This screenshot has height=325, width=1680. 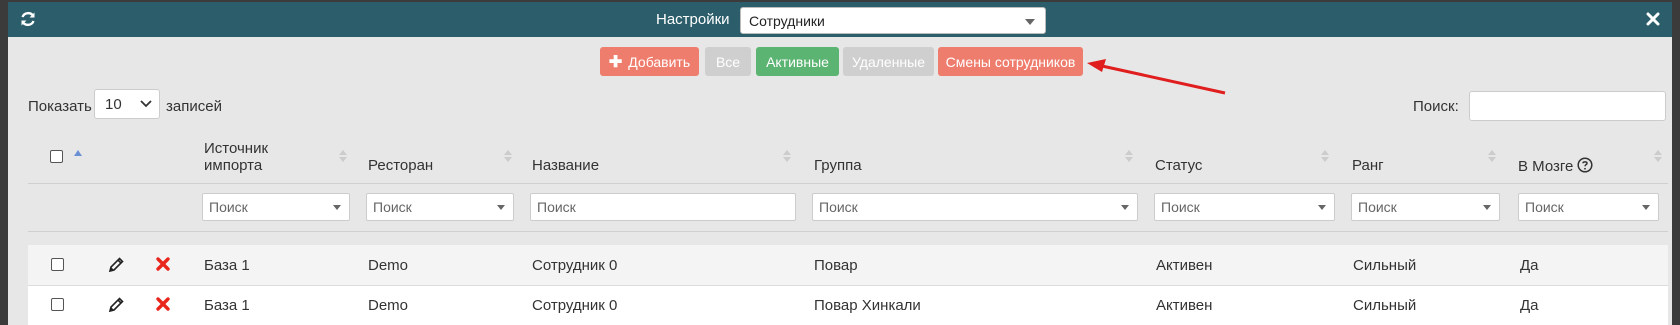 I want to click on add-button: ✚ Добавить, so click(x=649, y=61).